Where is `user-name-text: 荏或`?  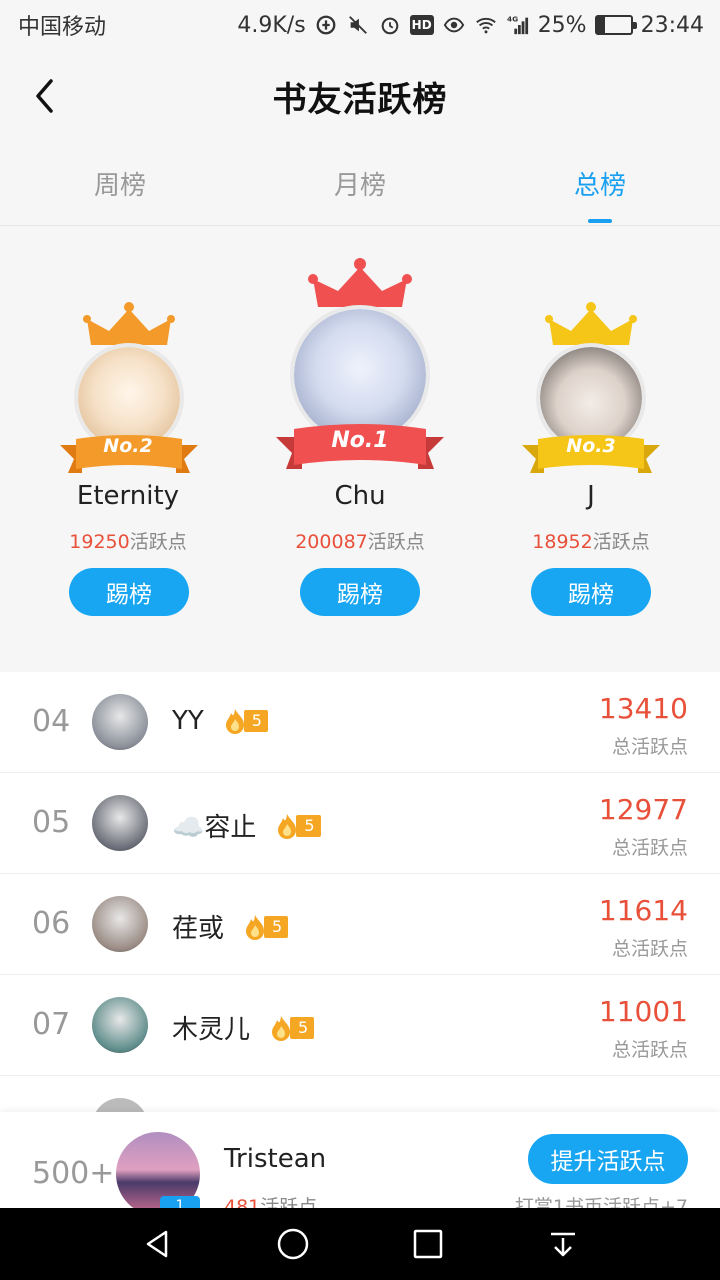 user-name-text: 荏或 is located at coordinates (198, 929).